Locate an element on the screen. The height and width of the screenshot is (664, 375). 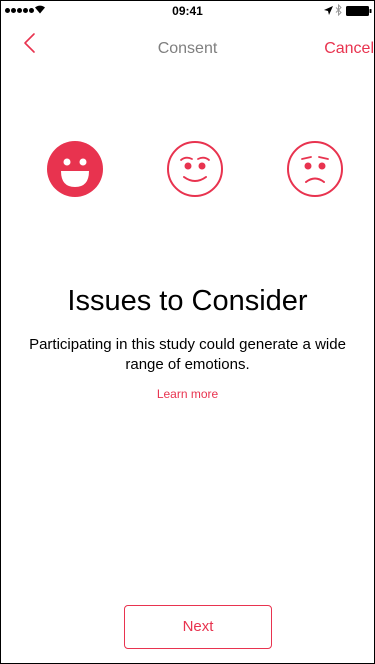
worried-face-icon is located at coordinates (315, 169).